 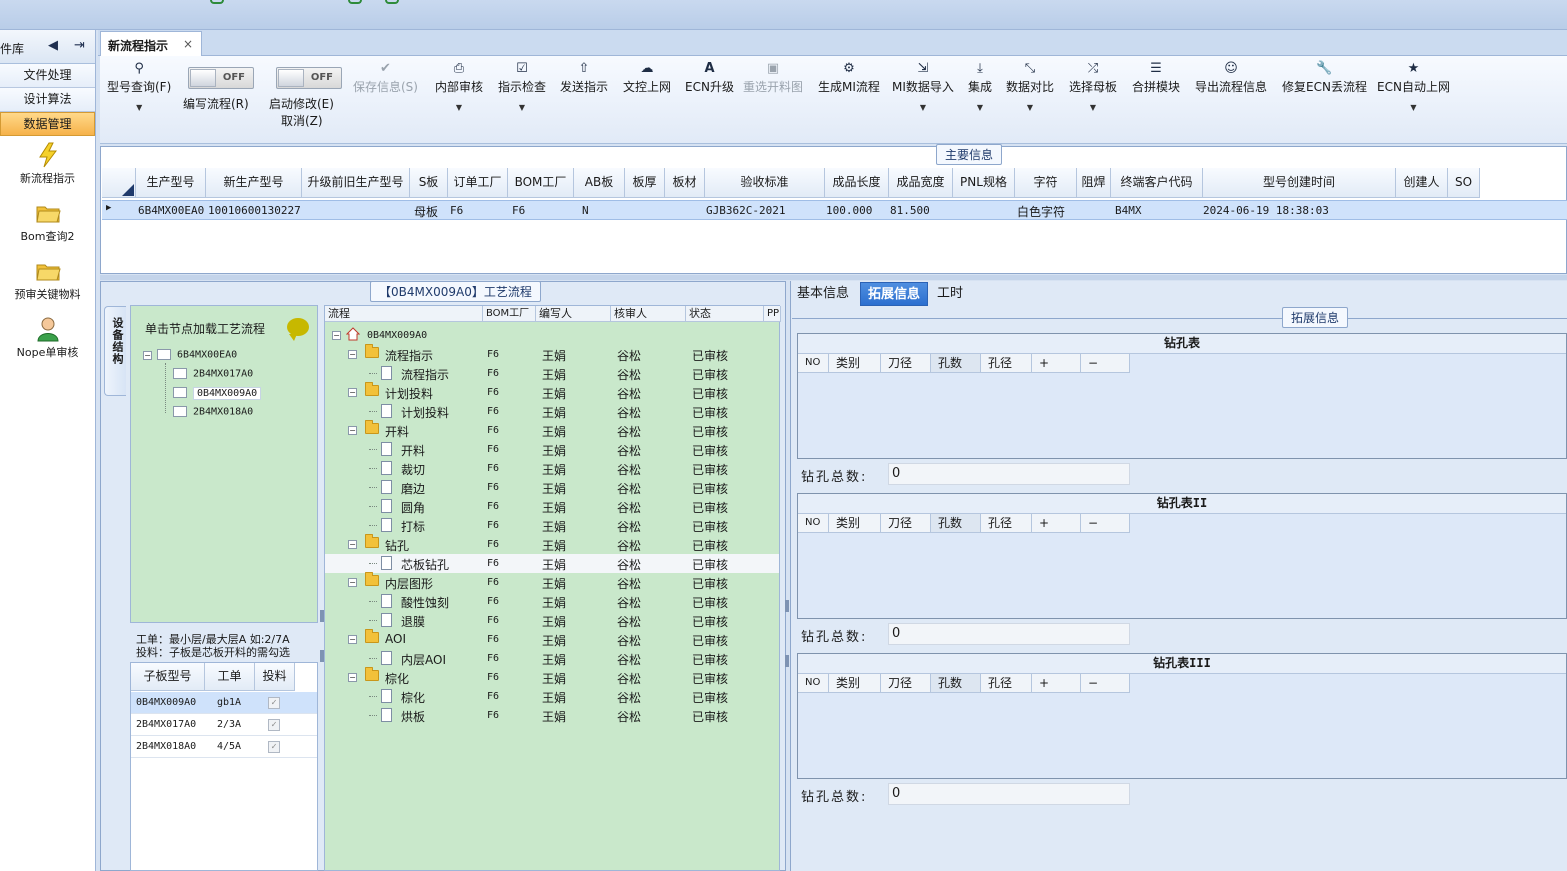 What do you see at coordinates (478, 183) in the screenshot?
I see `col-header: 订单工厂` at bounding box center [478, 183].